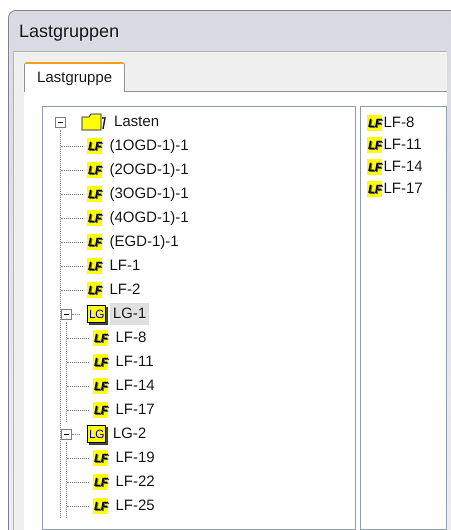  Describe the element at coordinates (402, 145) in the screenshot. I see `list-item: LF-11` at that location.